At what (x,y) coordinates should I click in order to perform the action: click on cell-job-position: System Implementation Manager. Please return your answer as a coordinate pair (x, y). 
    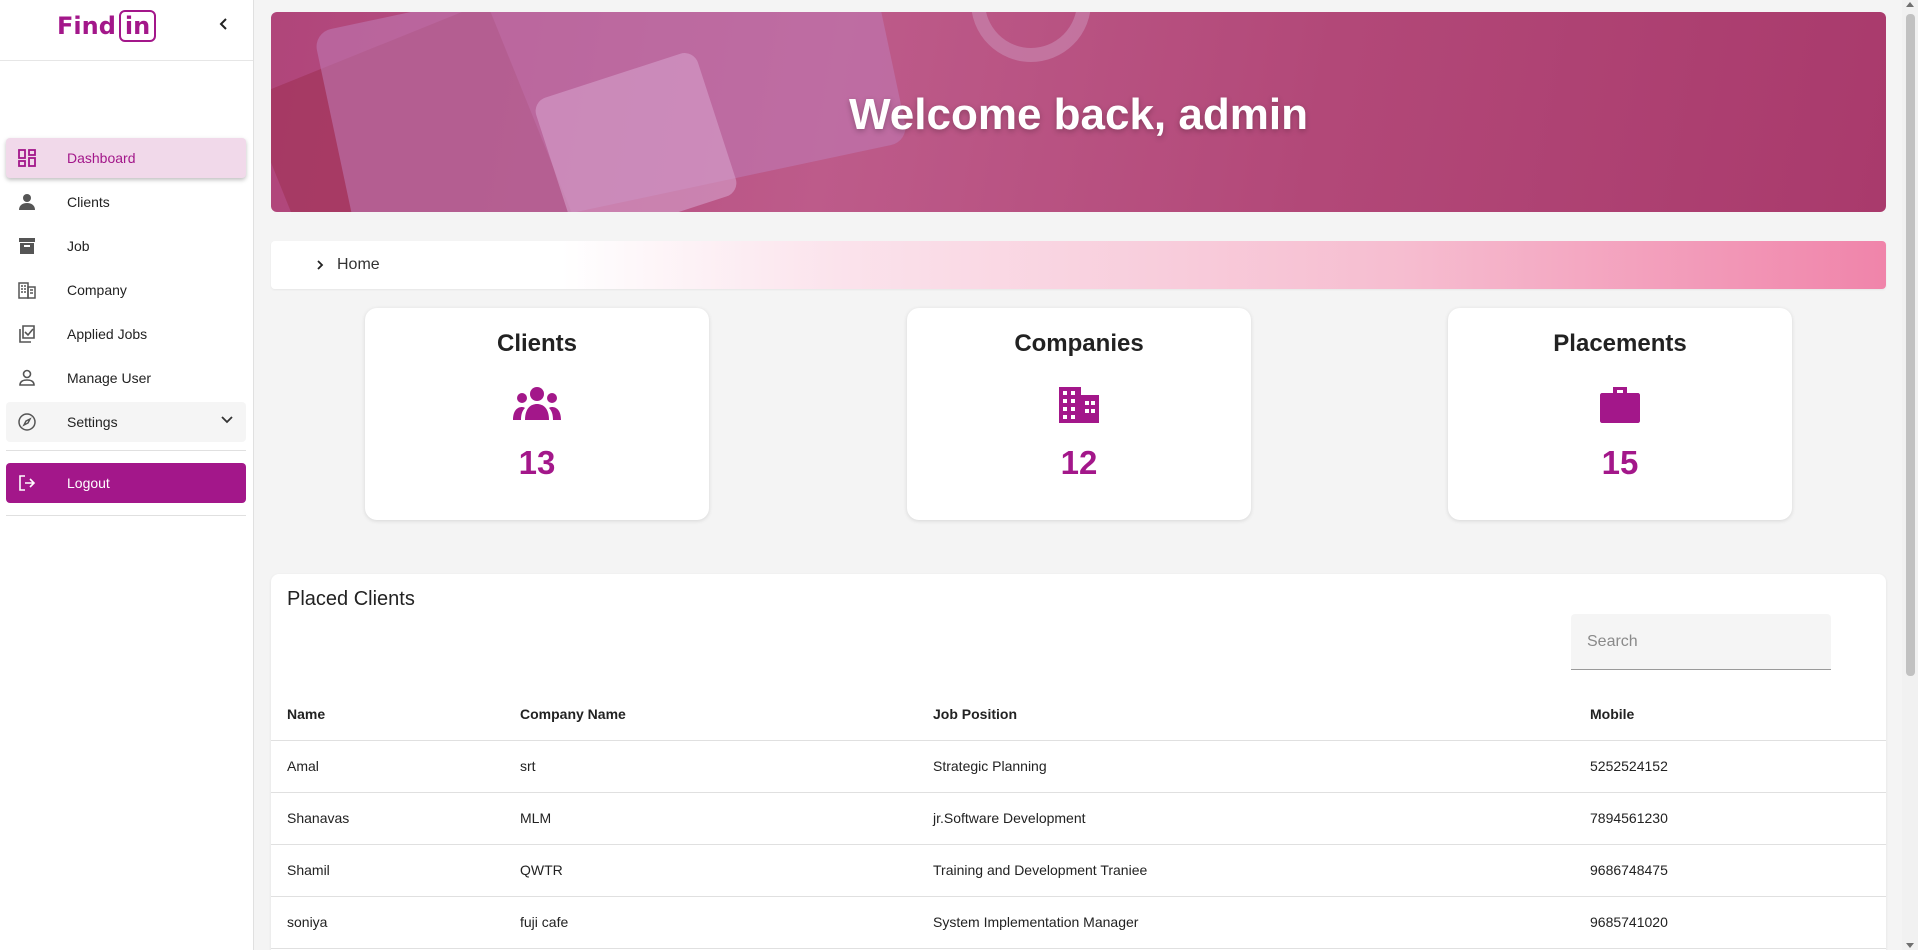
    Looking at the image, I should click on (1261, 922).